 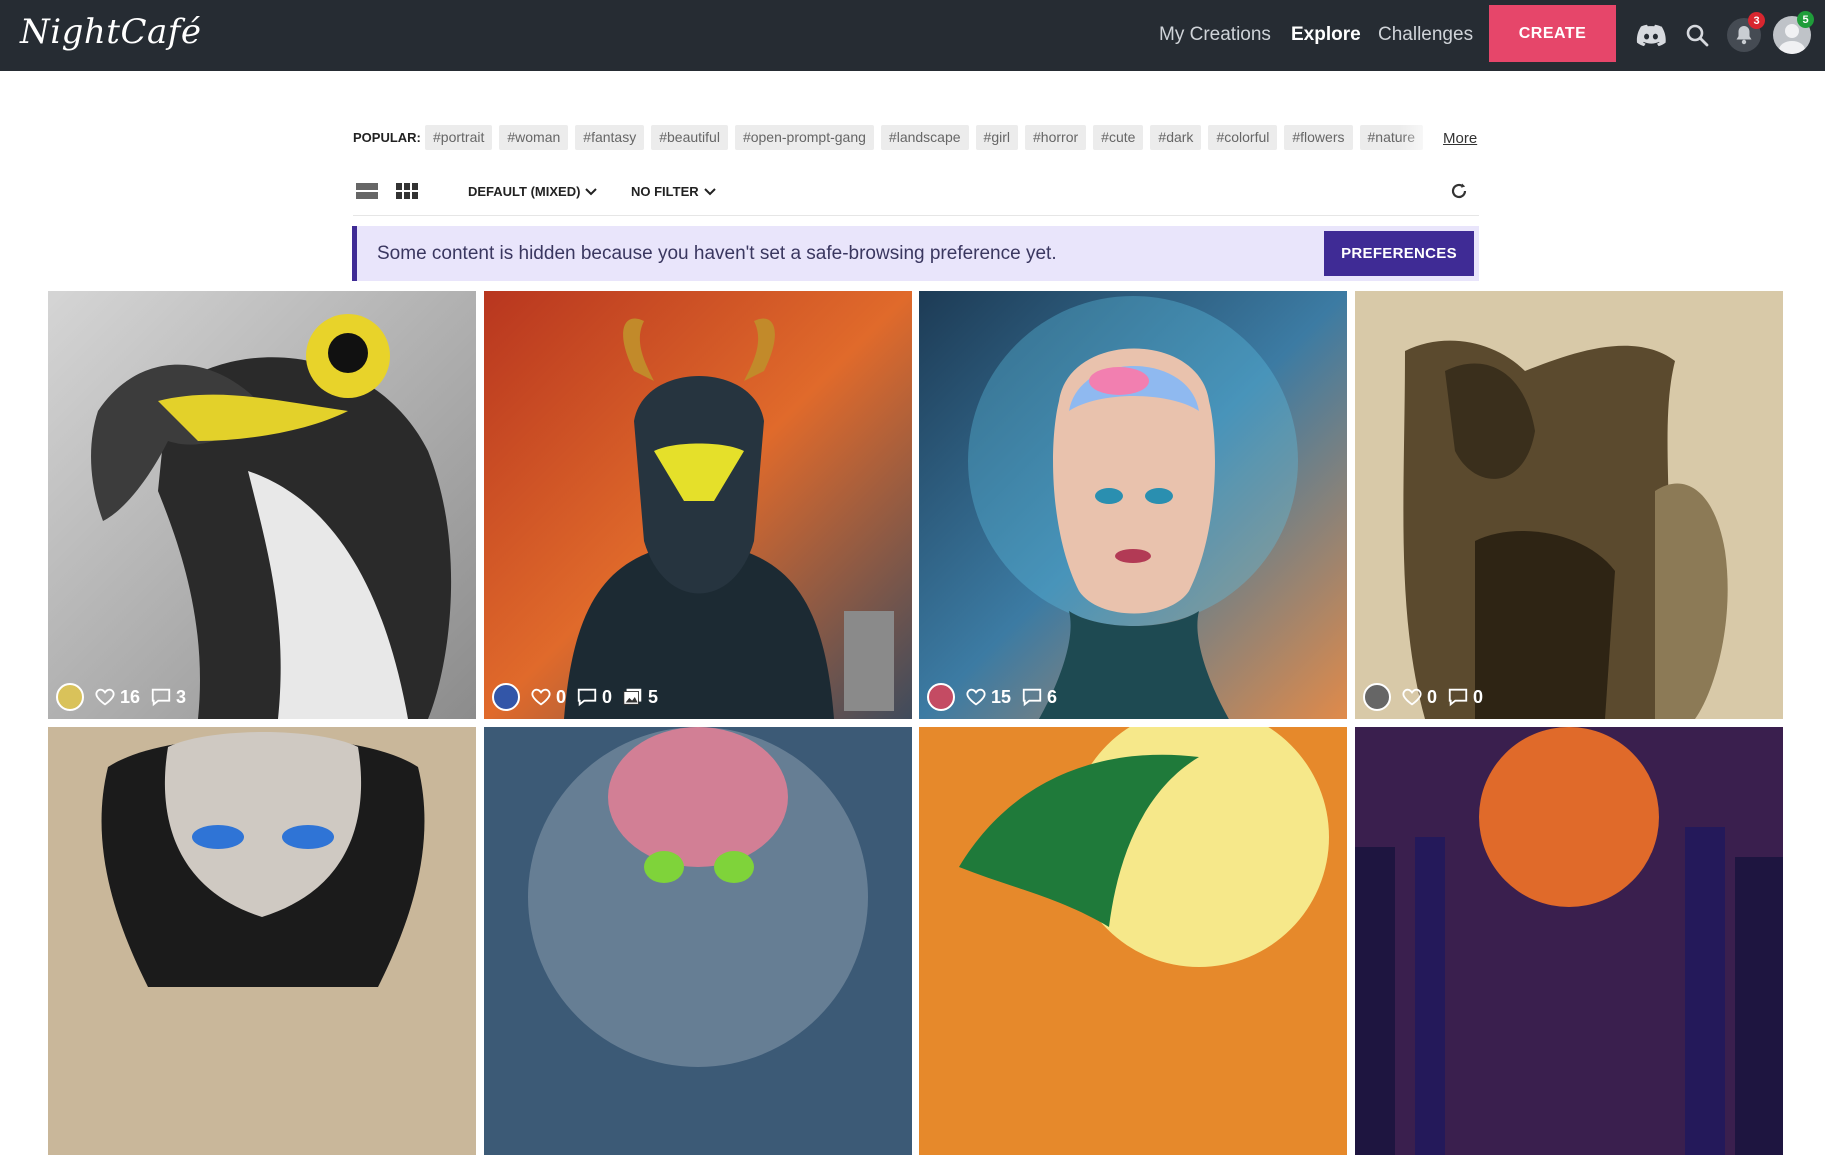 What do you see at coordinates (524, 191) in the screenshot?
I see `sort-label: DEFAULT (MIXED)` at bounding box center [524, 191].